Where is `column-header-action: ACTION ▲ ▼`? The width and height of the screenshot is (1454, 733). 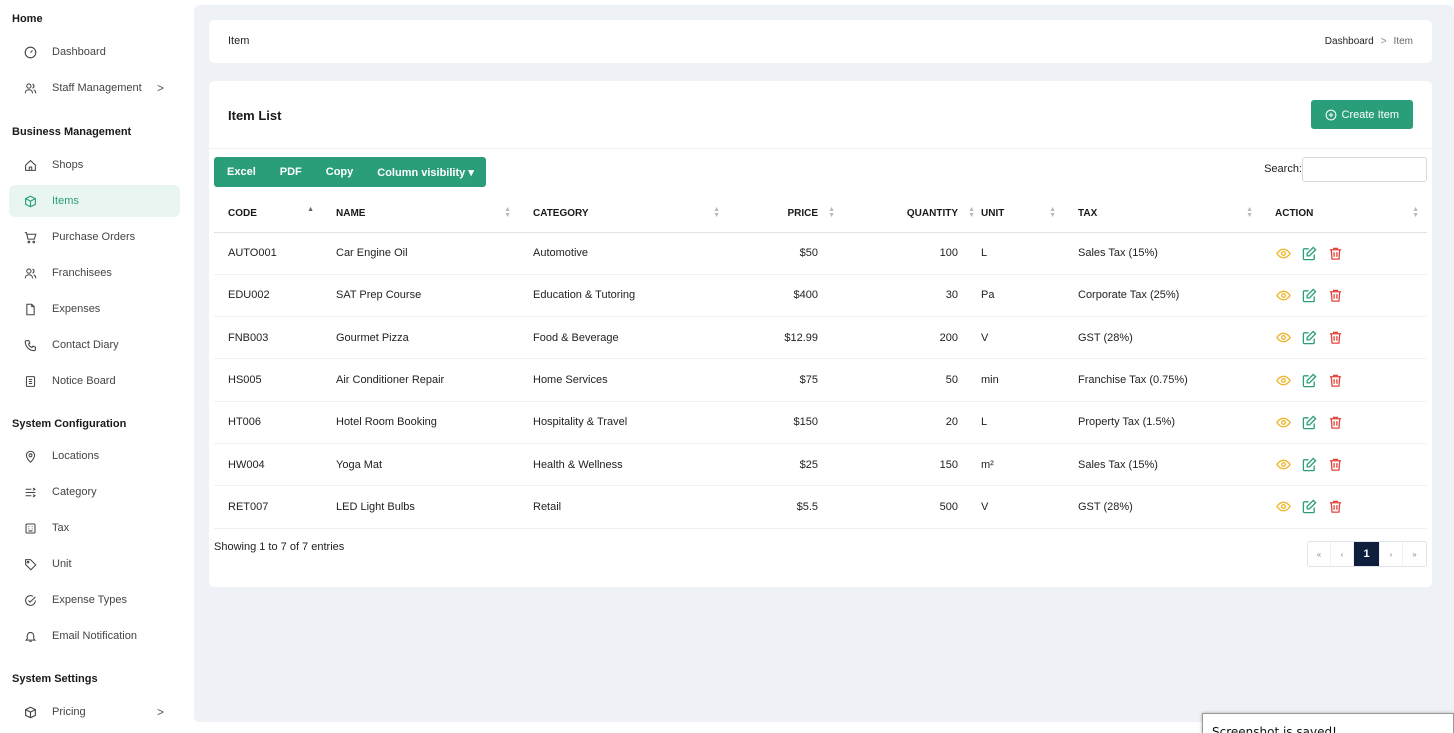
column-header-action: ACTION ▲ ▼ is located at coordinates (1344, 214).